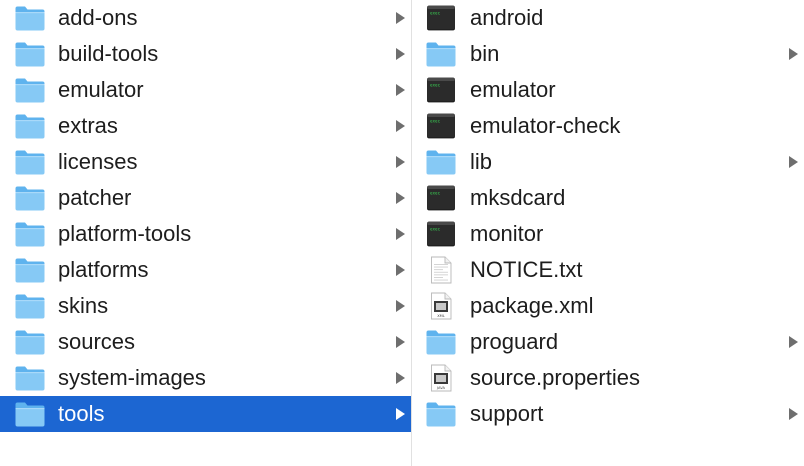 The height and width of the screenshot is (466, 804). Describe the element at coordinates (507, 17) in the screenshot. I see `item-label: android` at that location.